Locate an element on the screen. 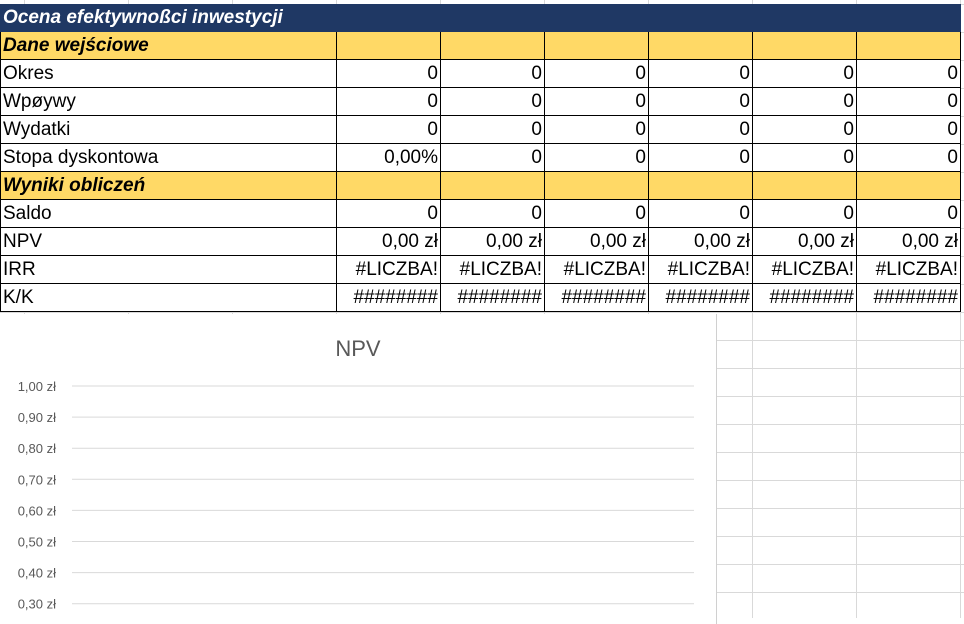 The width and height of the screenshot is (964, 624). section-input-header: Dane wejściowe is located at coordinates (168, 45).